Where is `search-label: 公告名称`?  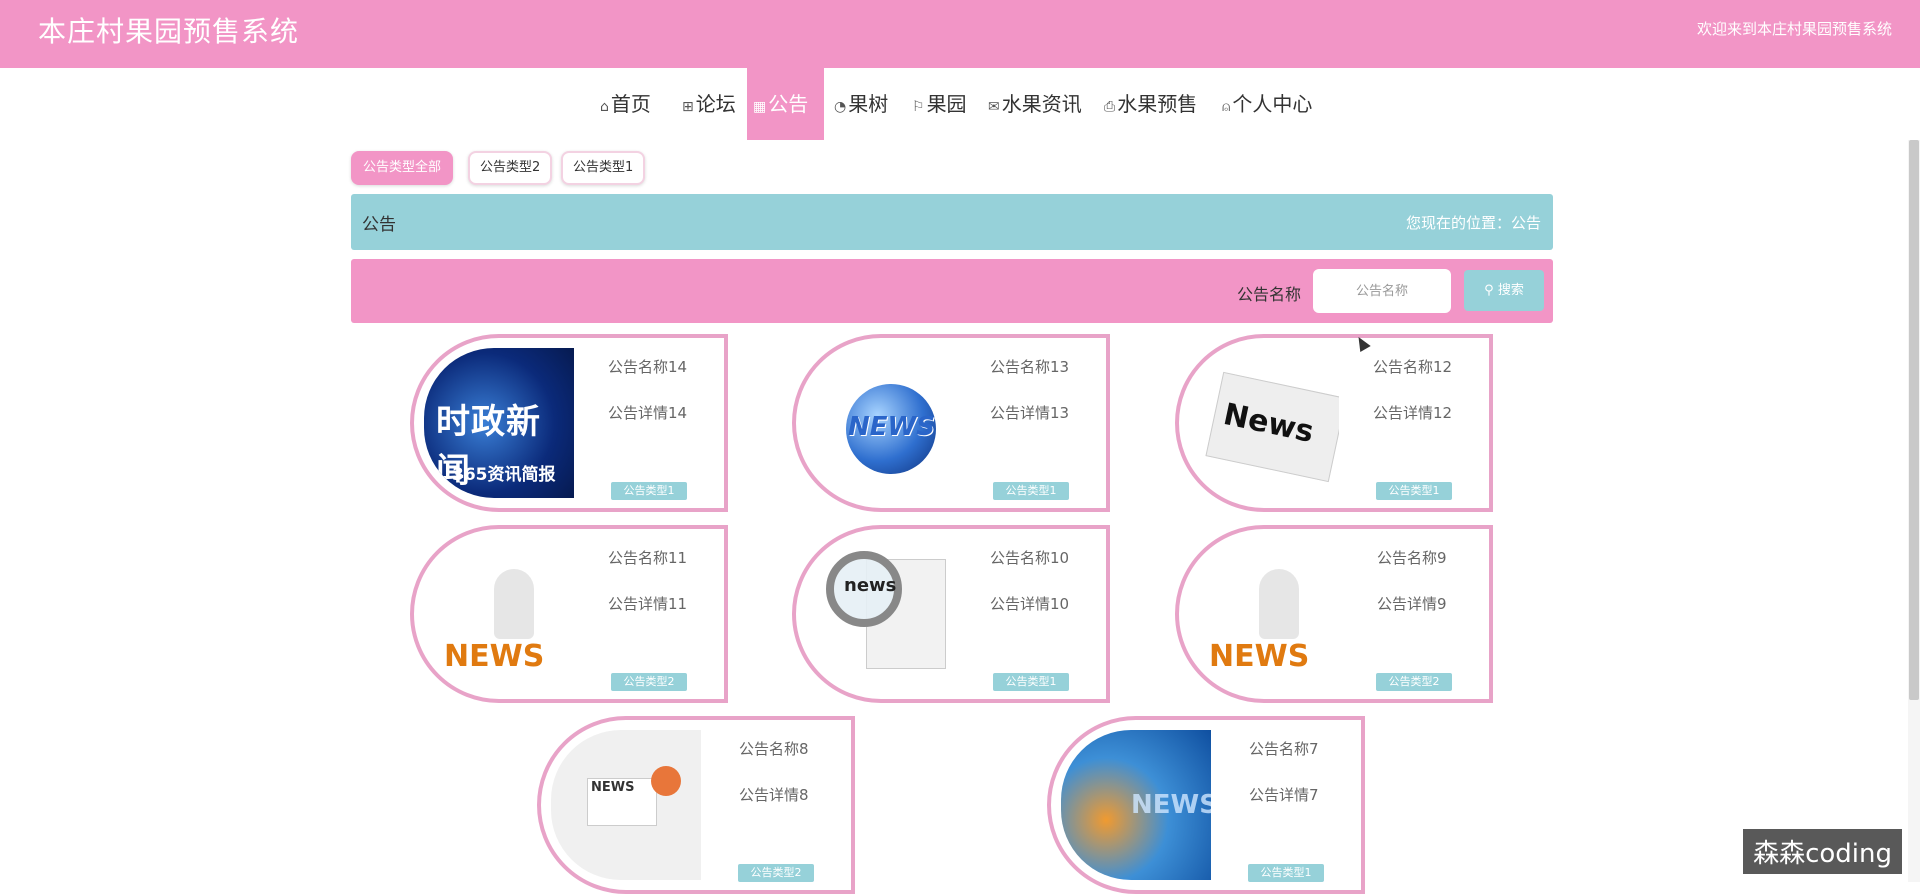
search-label: 公告名称 is located at coordinates (1269, 293).